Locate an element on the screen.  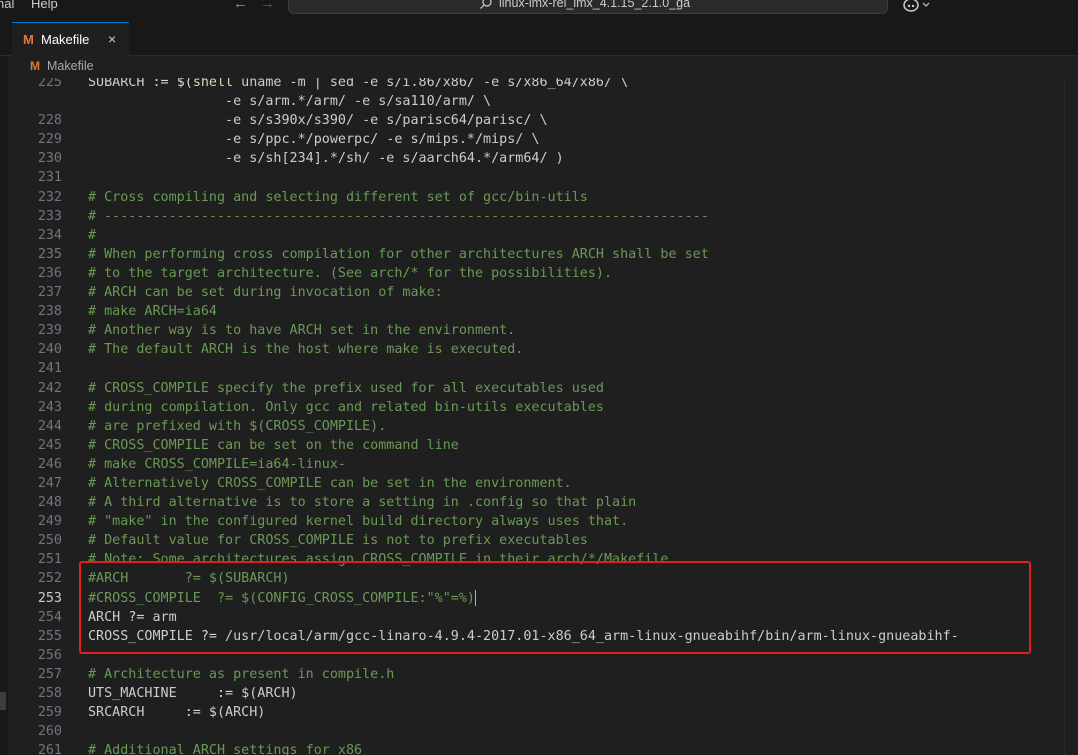
line-number: 242 is located at coordinates (49, 388).